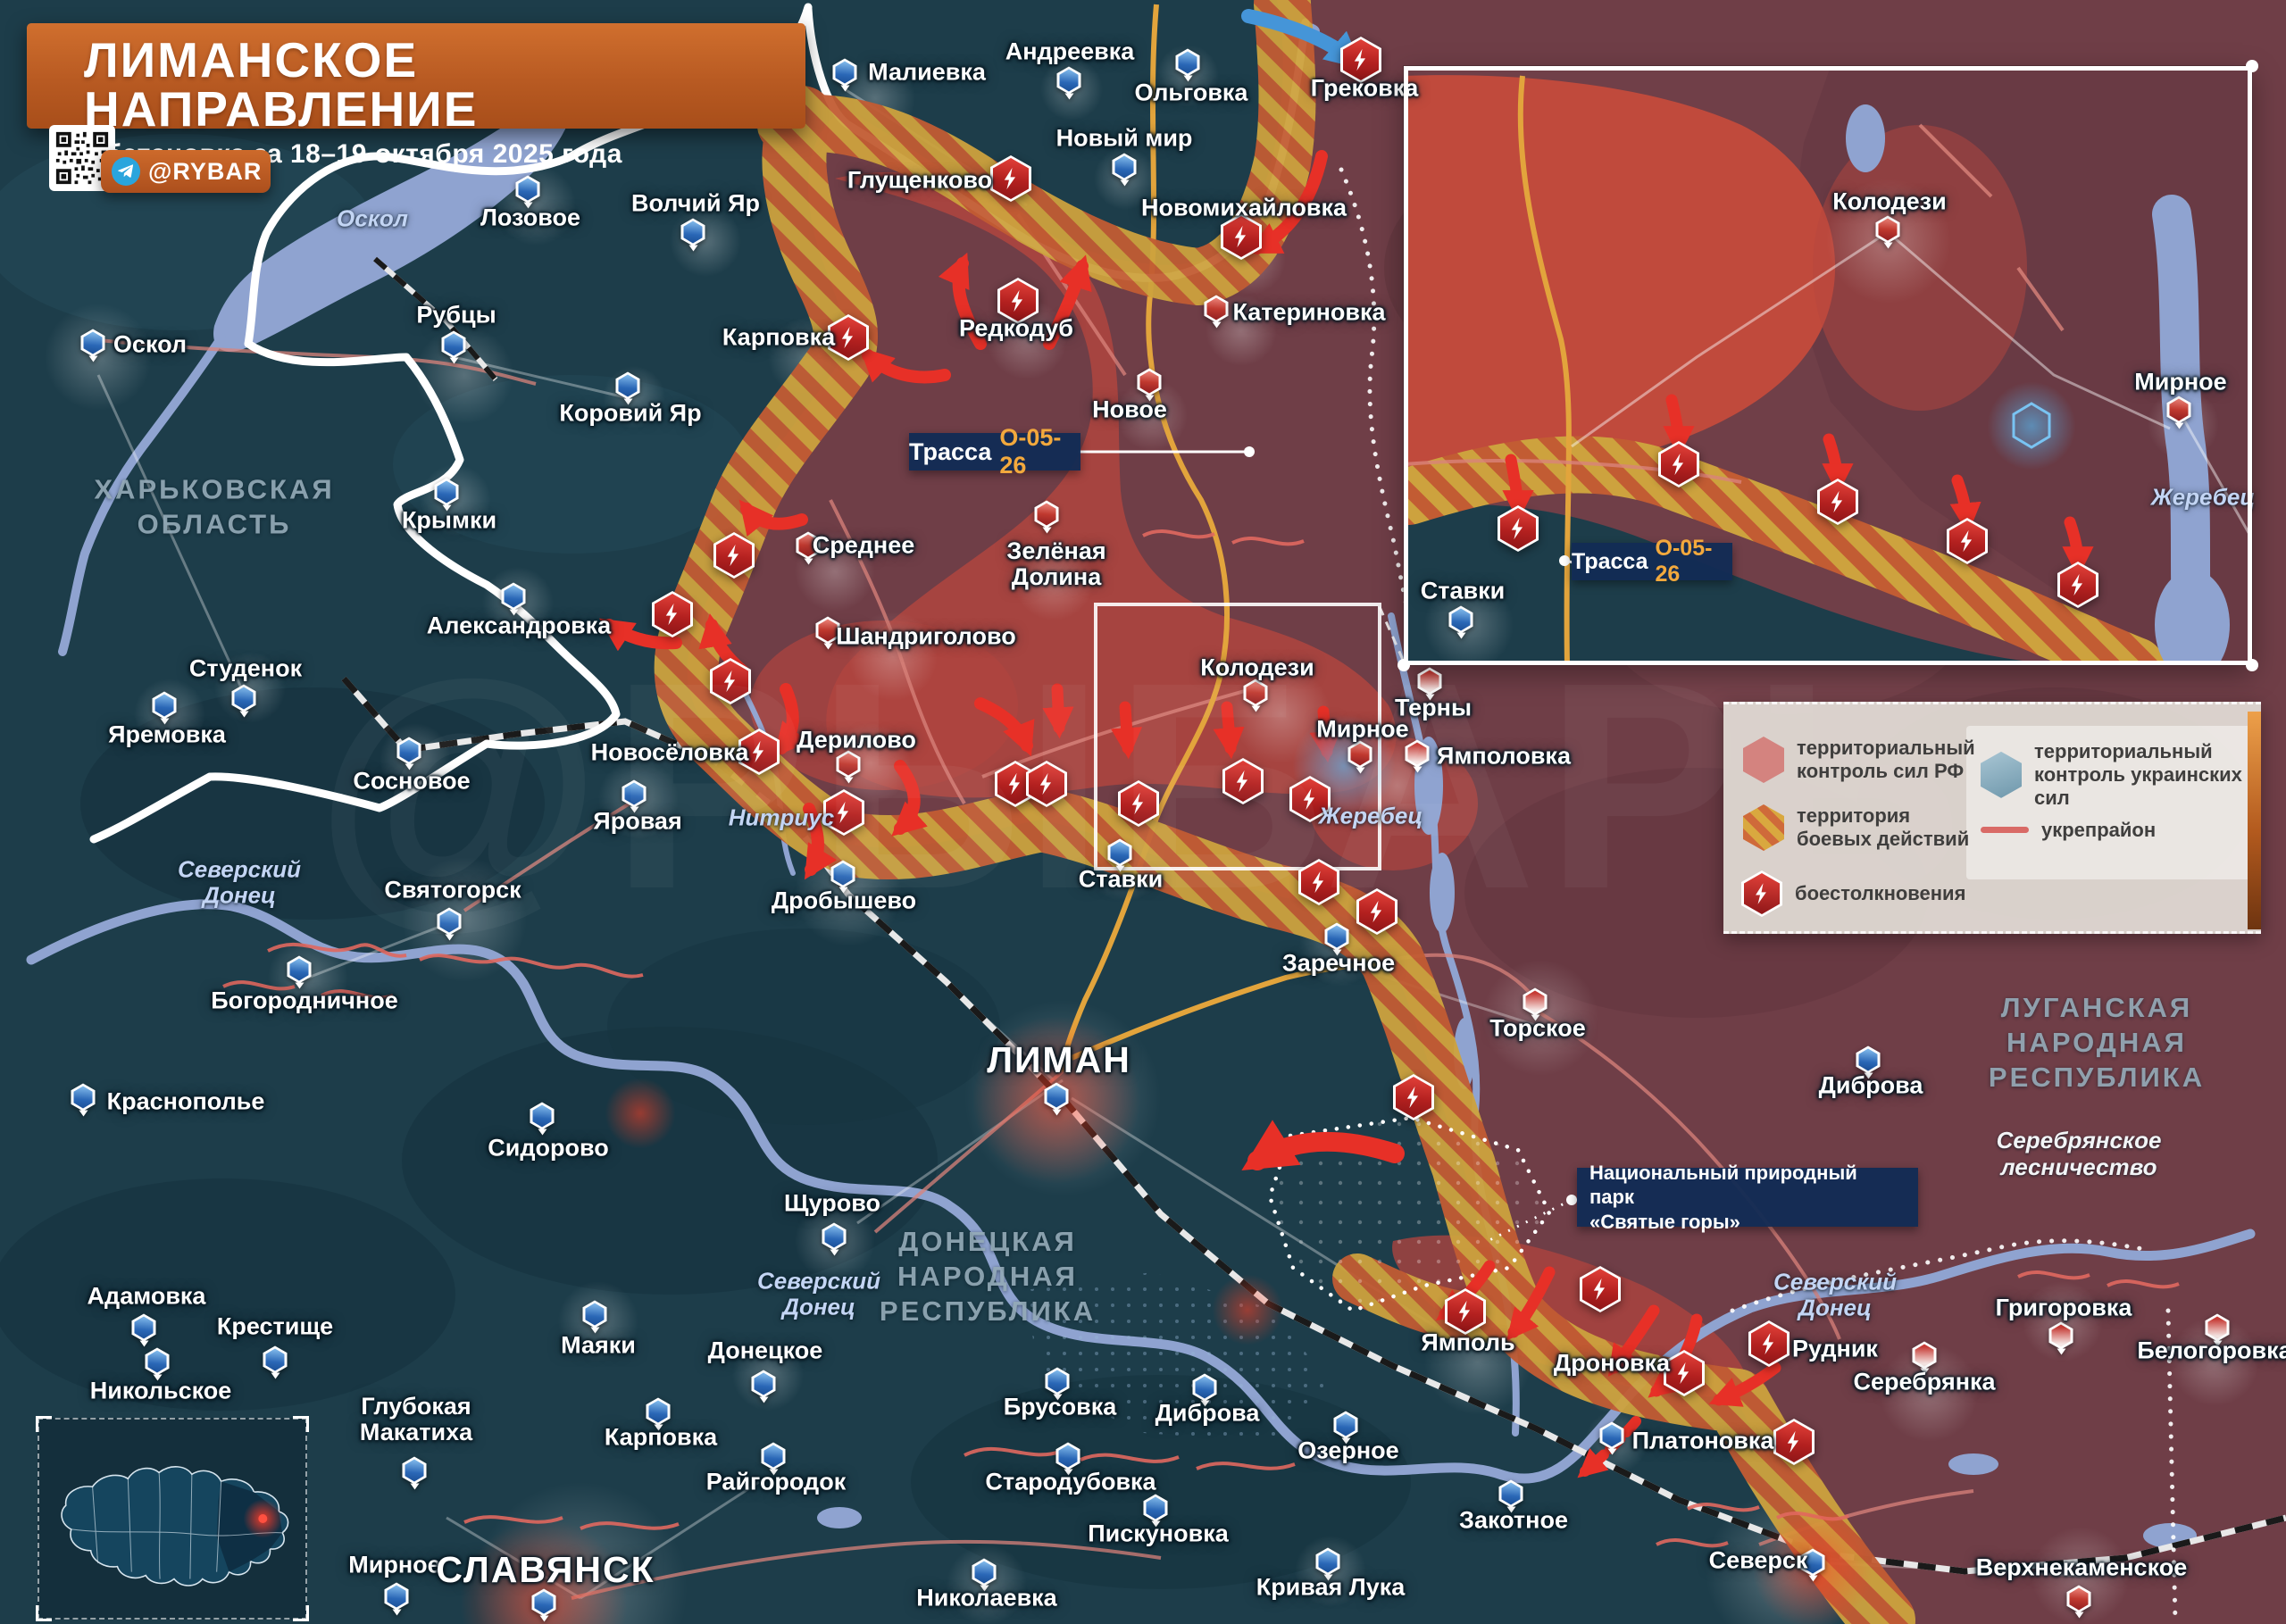 Image resolution: width=2286 pixels, height=1624 pixels. Describe the element at coordinates (205, 171) in the screenshot. I see `telegram-handle: @RYBAR` at that location.